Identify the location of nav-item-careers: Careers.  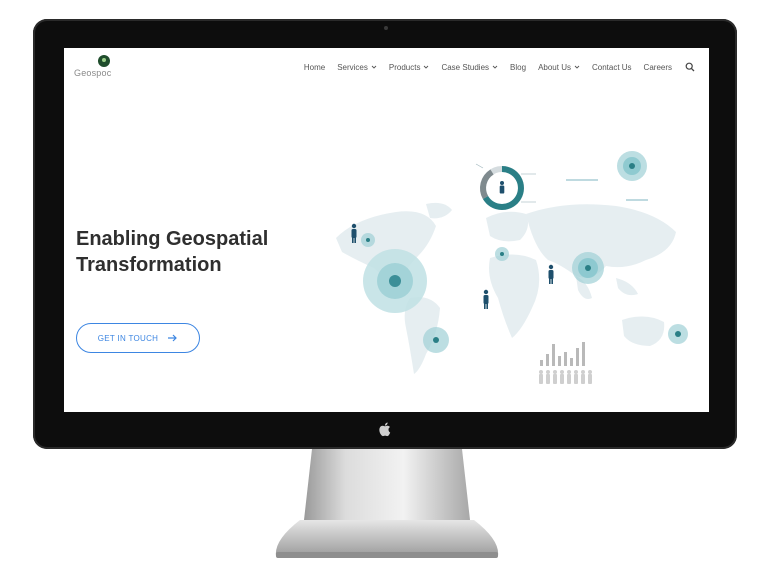
(658, 67).